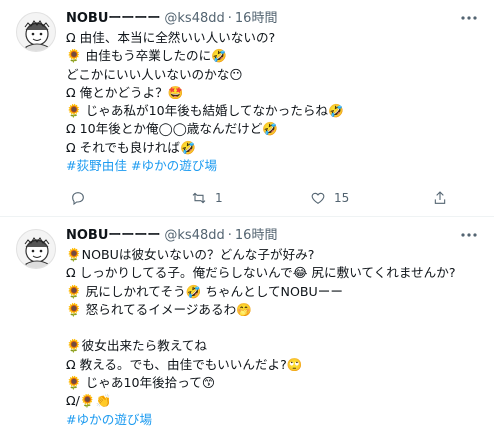 The image size is (494, 440). I want to click on retweet-count: 1, so click(219, 198).